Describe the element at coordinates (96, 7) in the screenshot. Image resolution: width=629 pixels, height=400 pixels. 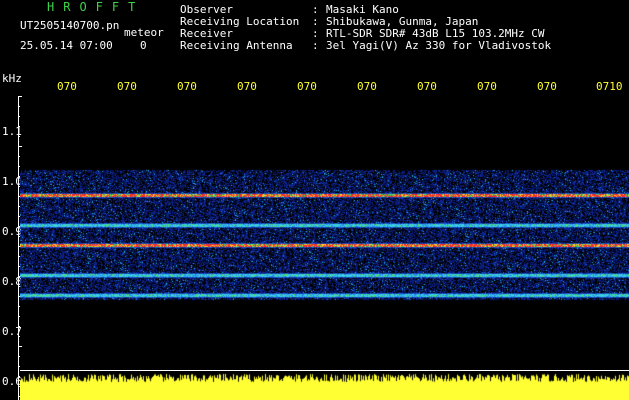
I see `app-brand: HROFFT` at that location.